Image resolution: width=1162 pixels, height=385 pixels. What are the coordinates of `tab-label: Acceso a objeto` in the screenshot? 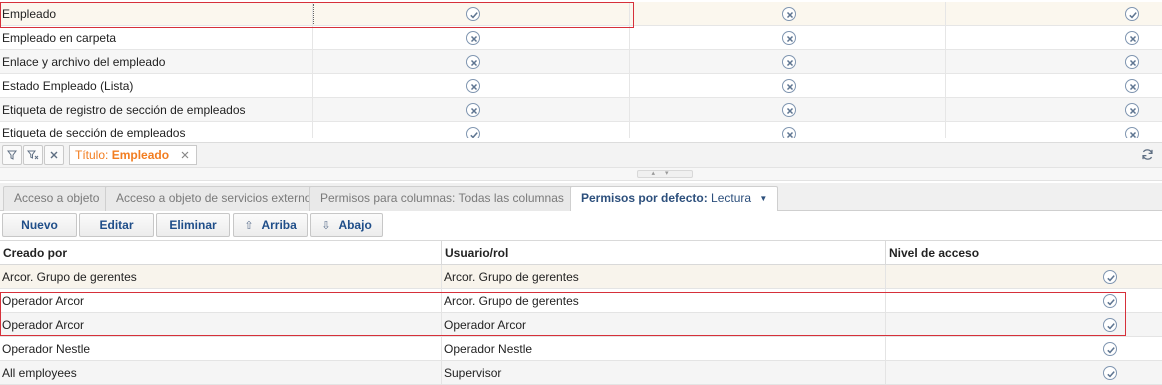 It's located at (57, 198).